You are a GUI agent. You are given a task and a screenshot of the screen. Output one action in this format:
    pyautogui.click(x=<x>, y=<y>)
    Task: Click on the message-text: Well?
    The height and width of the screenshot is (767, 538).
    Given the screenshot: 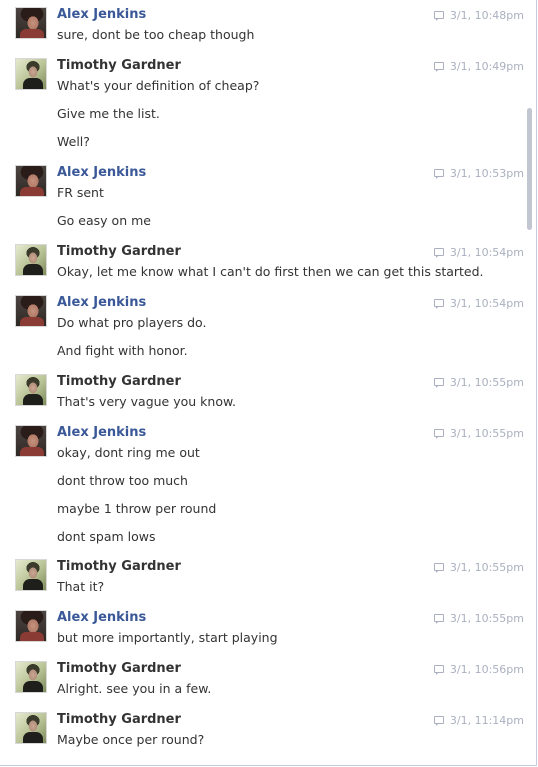 What is the action you would take?
    pyautogui.click(x=73, y=141)
    